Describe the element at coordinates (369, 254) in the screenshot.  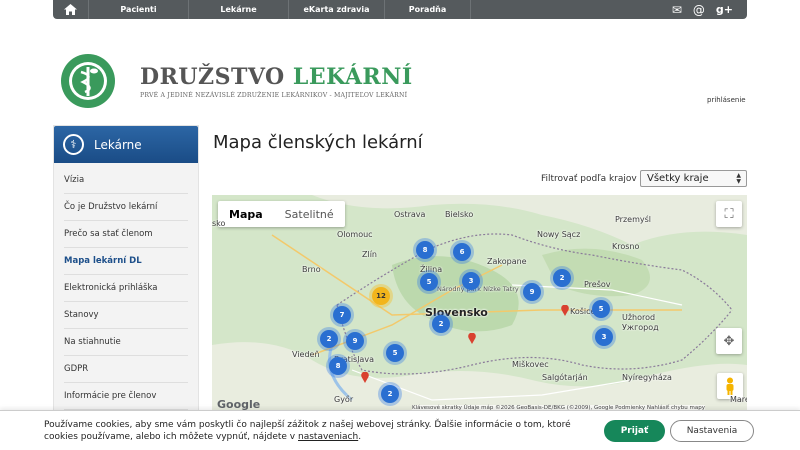
I see `map-label-zlin: Zlín` at that location.